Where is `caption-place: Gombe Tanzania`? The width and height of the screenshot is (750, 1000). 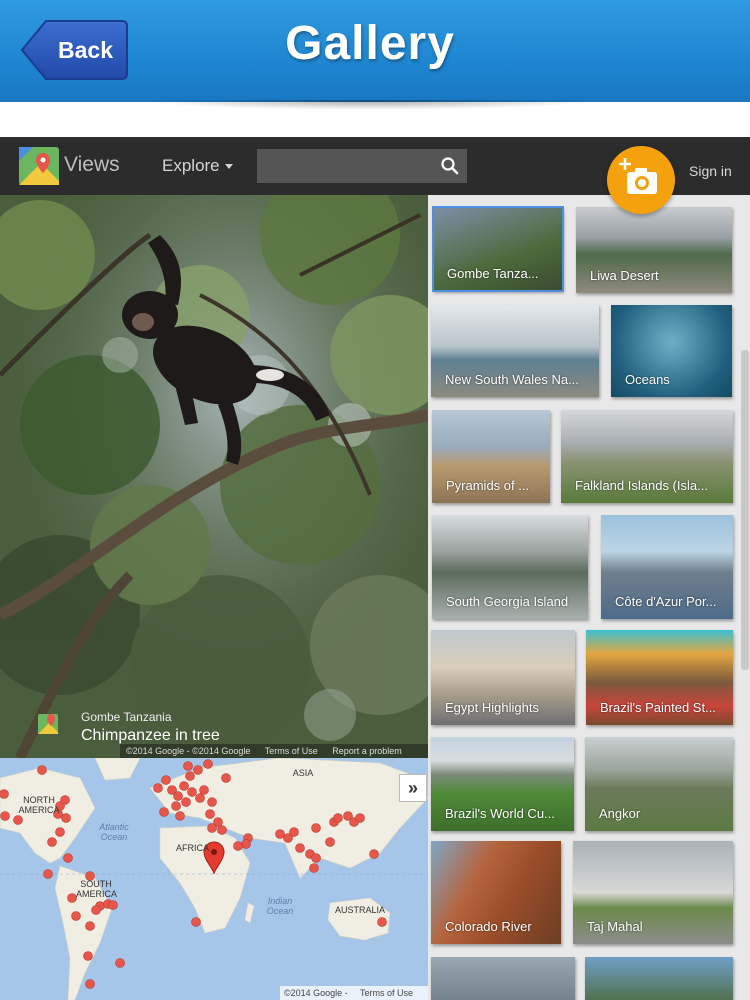
caption-place: Gombe Tanzania is located at coordinates (126, 717).